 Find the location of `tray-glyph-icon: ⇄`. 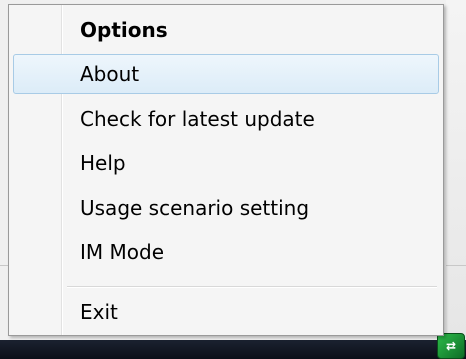

tray-glyph-icon: ⇄ is located at coordinates (451, 346).